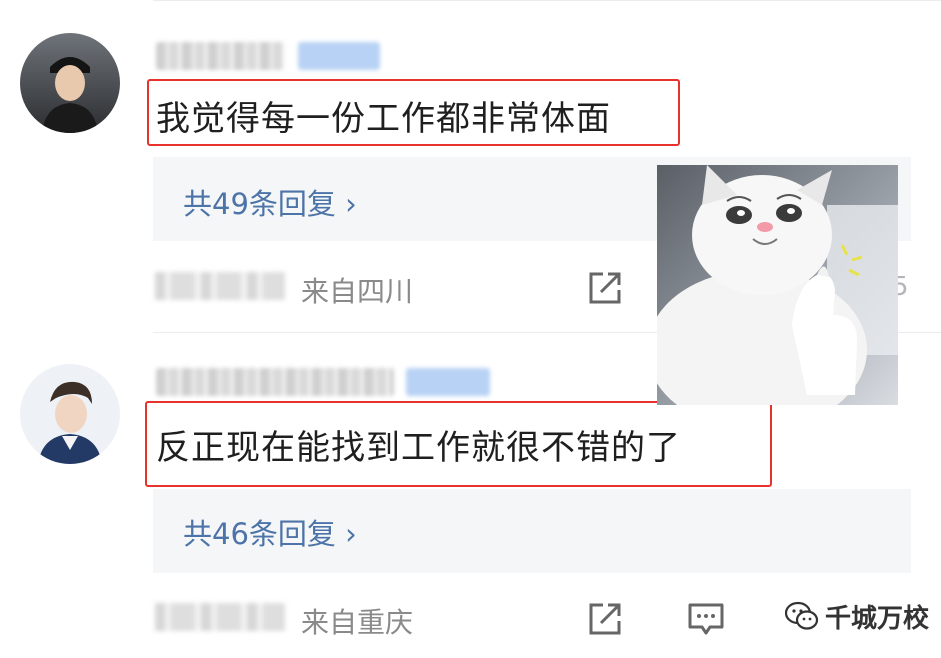 This screenshot has height=658, width=941. Describe the element at coordinates (270, 532) in the screenshot. I see `view-replies-link: 共46条回复 ›` at that location.